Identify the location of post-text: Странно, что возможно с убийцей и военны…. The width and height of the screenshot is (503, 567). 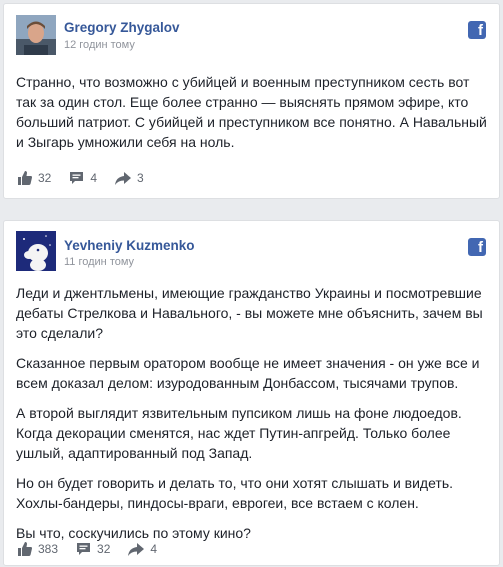
(252, 117).